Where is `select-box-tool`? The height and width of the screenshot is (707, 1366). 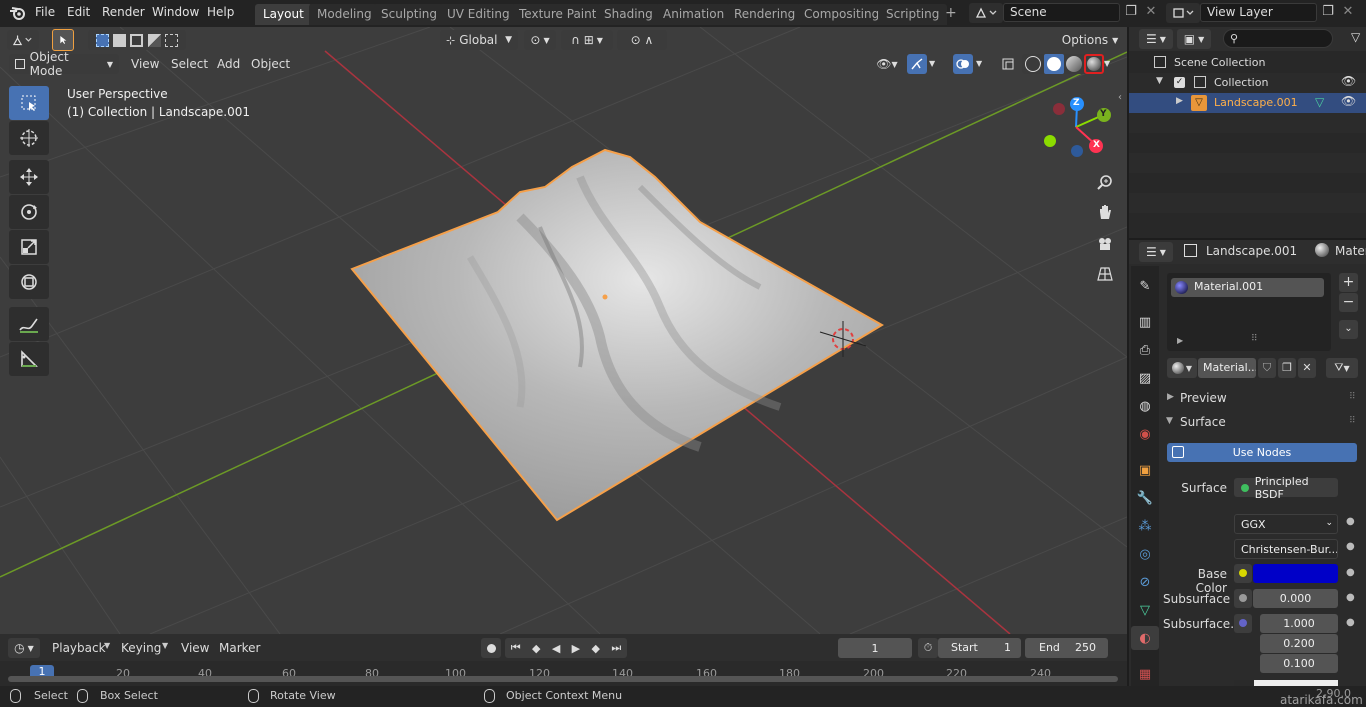
select-box-tool is located at coordinates (29, 103).